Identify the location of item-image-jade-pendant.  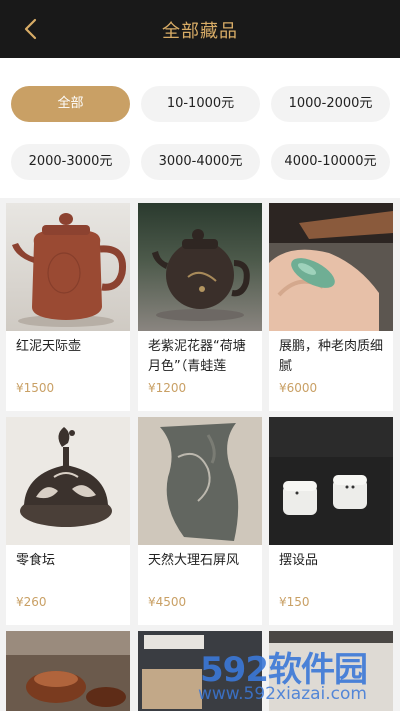
(331, 267).